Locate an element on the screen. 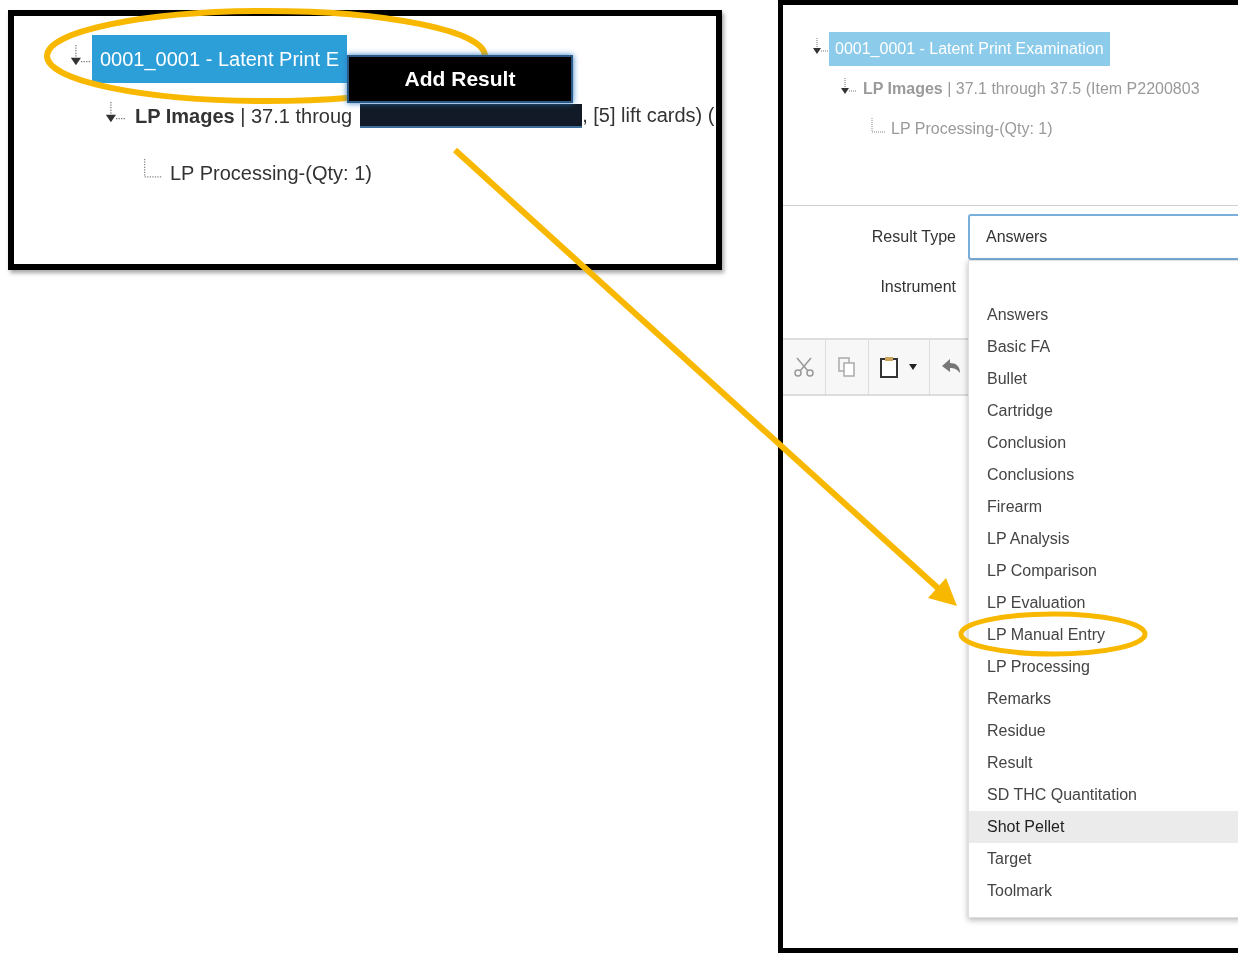 The image size is (1238, 953). dropdown-option: LP Processing is located at coordinates (1103, 667).